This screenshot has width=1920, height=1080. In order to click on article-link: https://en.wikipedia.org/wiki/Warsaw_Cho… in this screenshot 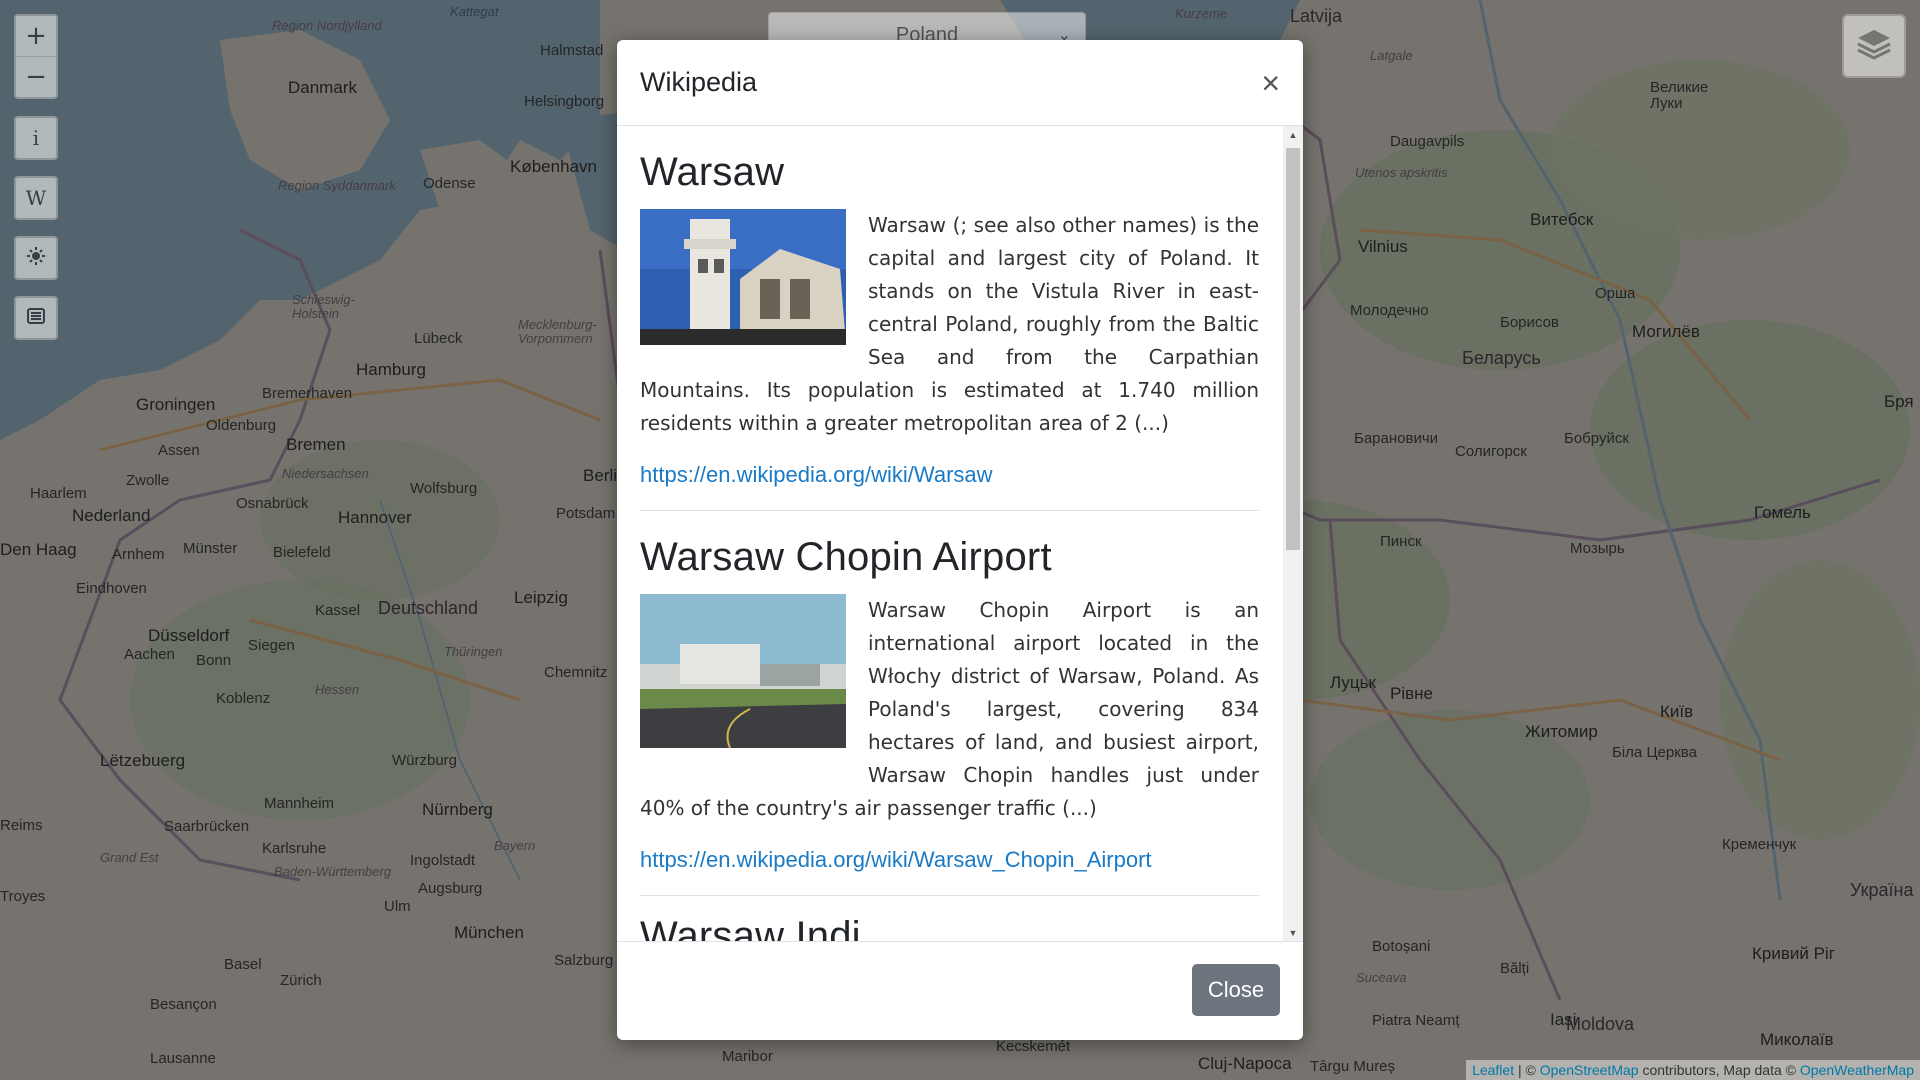, I will do `click(949, 849)`.